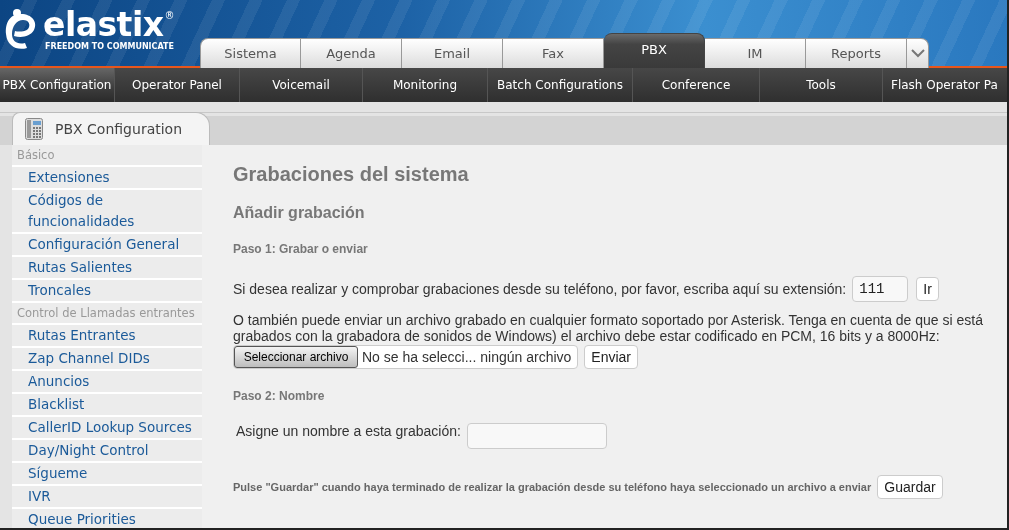 The width and height of the screenshot is (1009, 530). Describe the element at coordinates (856, 53) in the screenshot. I see `module-tab: Reports` at that location.